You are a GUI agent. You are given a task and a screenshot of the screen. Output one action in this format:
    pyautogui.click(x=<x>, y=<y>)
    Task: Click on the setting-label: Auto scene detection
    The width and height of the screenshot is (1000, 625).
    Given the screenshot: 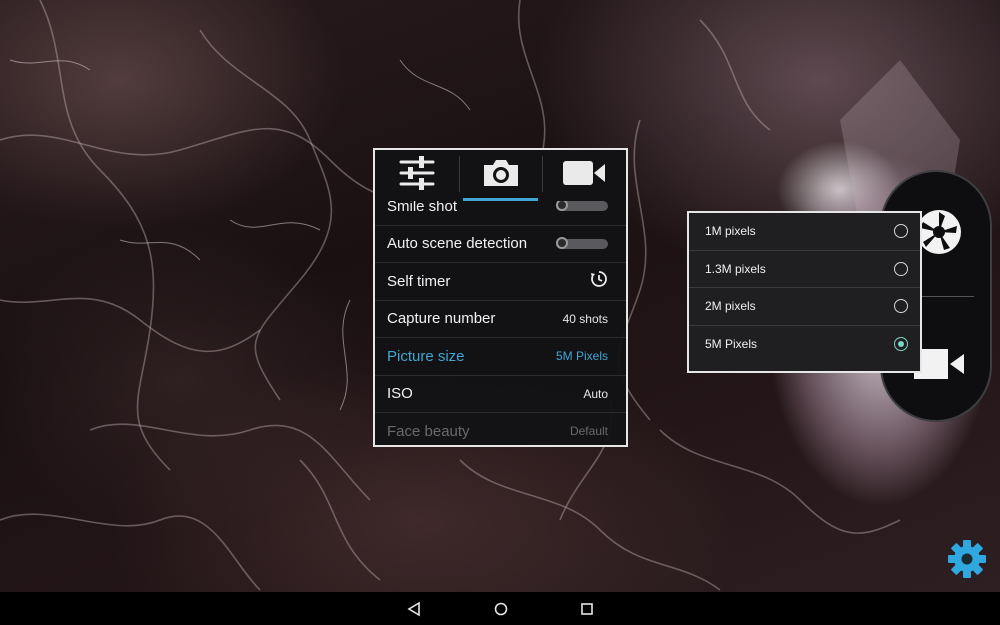 What is the action you would take?
    pyautogui.click(x=457, y=244)
    